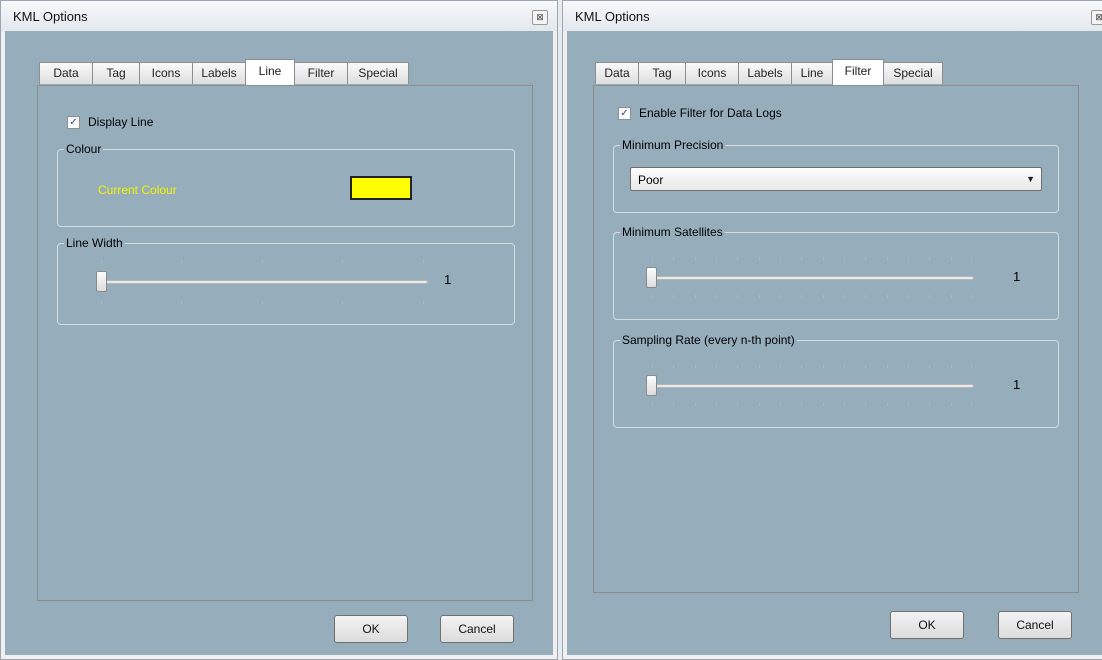  What do you see at coordinates (84, 149) in the screenshot?
I see `colour-group-label: Colour` at bounding box center [84, 149].